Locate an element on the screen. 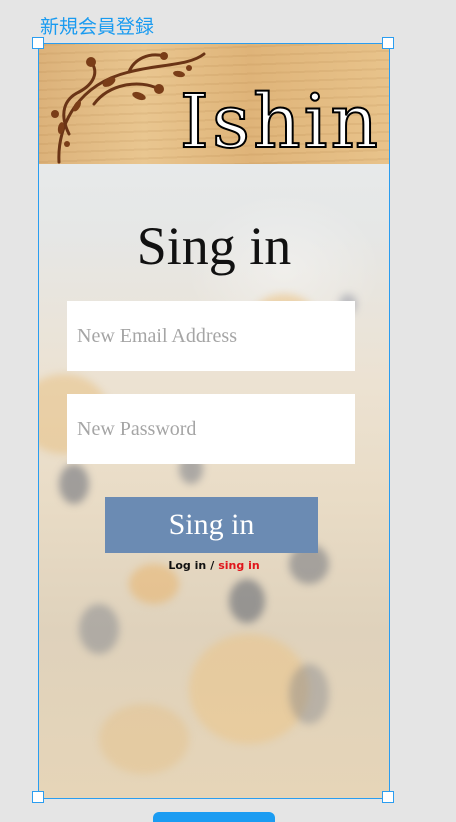 Image resolution: width=456 pixels, height=822 pixels. brand-logo: Ishin is located at coordinates (280, 122).